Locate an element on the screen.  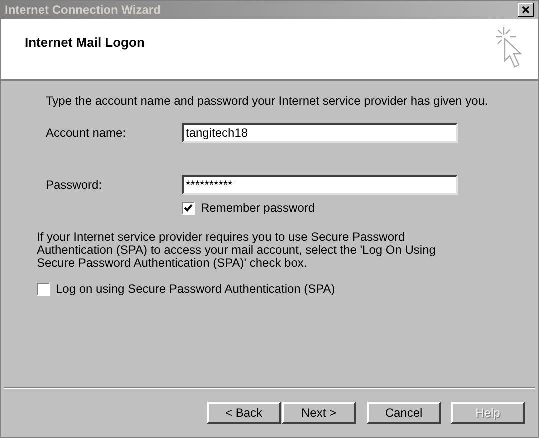
close-button is located at coordinates (526, 10).